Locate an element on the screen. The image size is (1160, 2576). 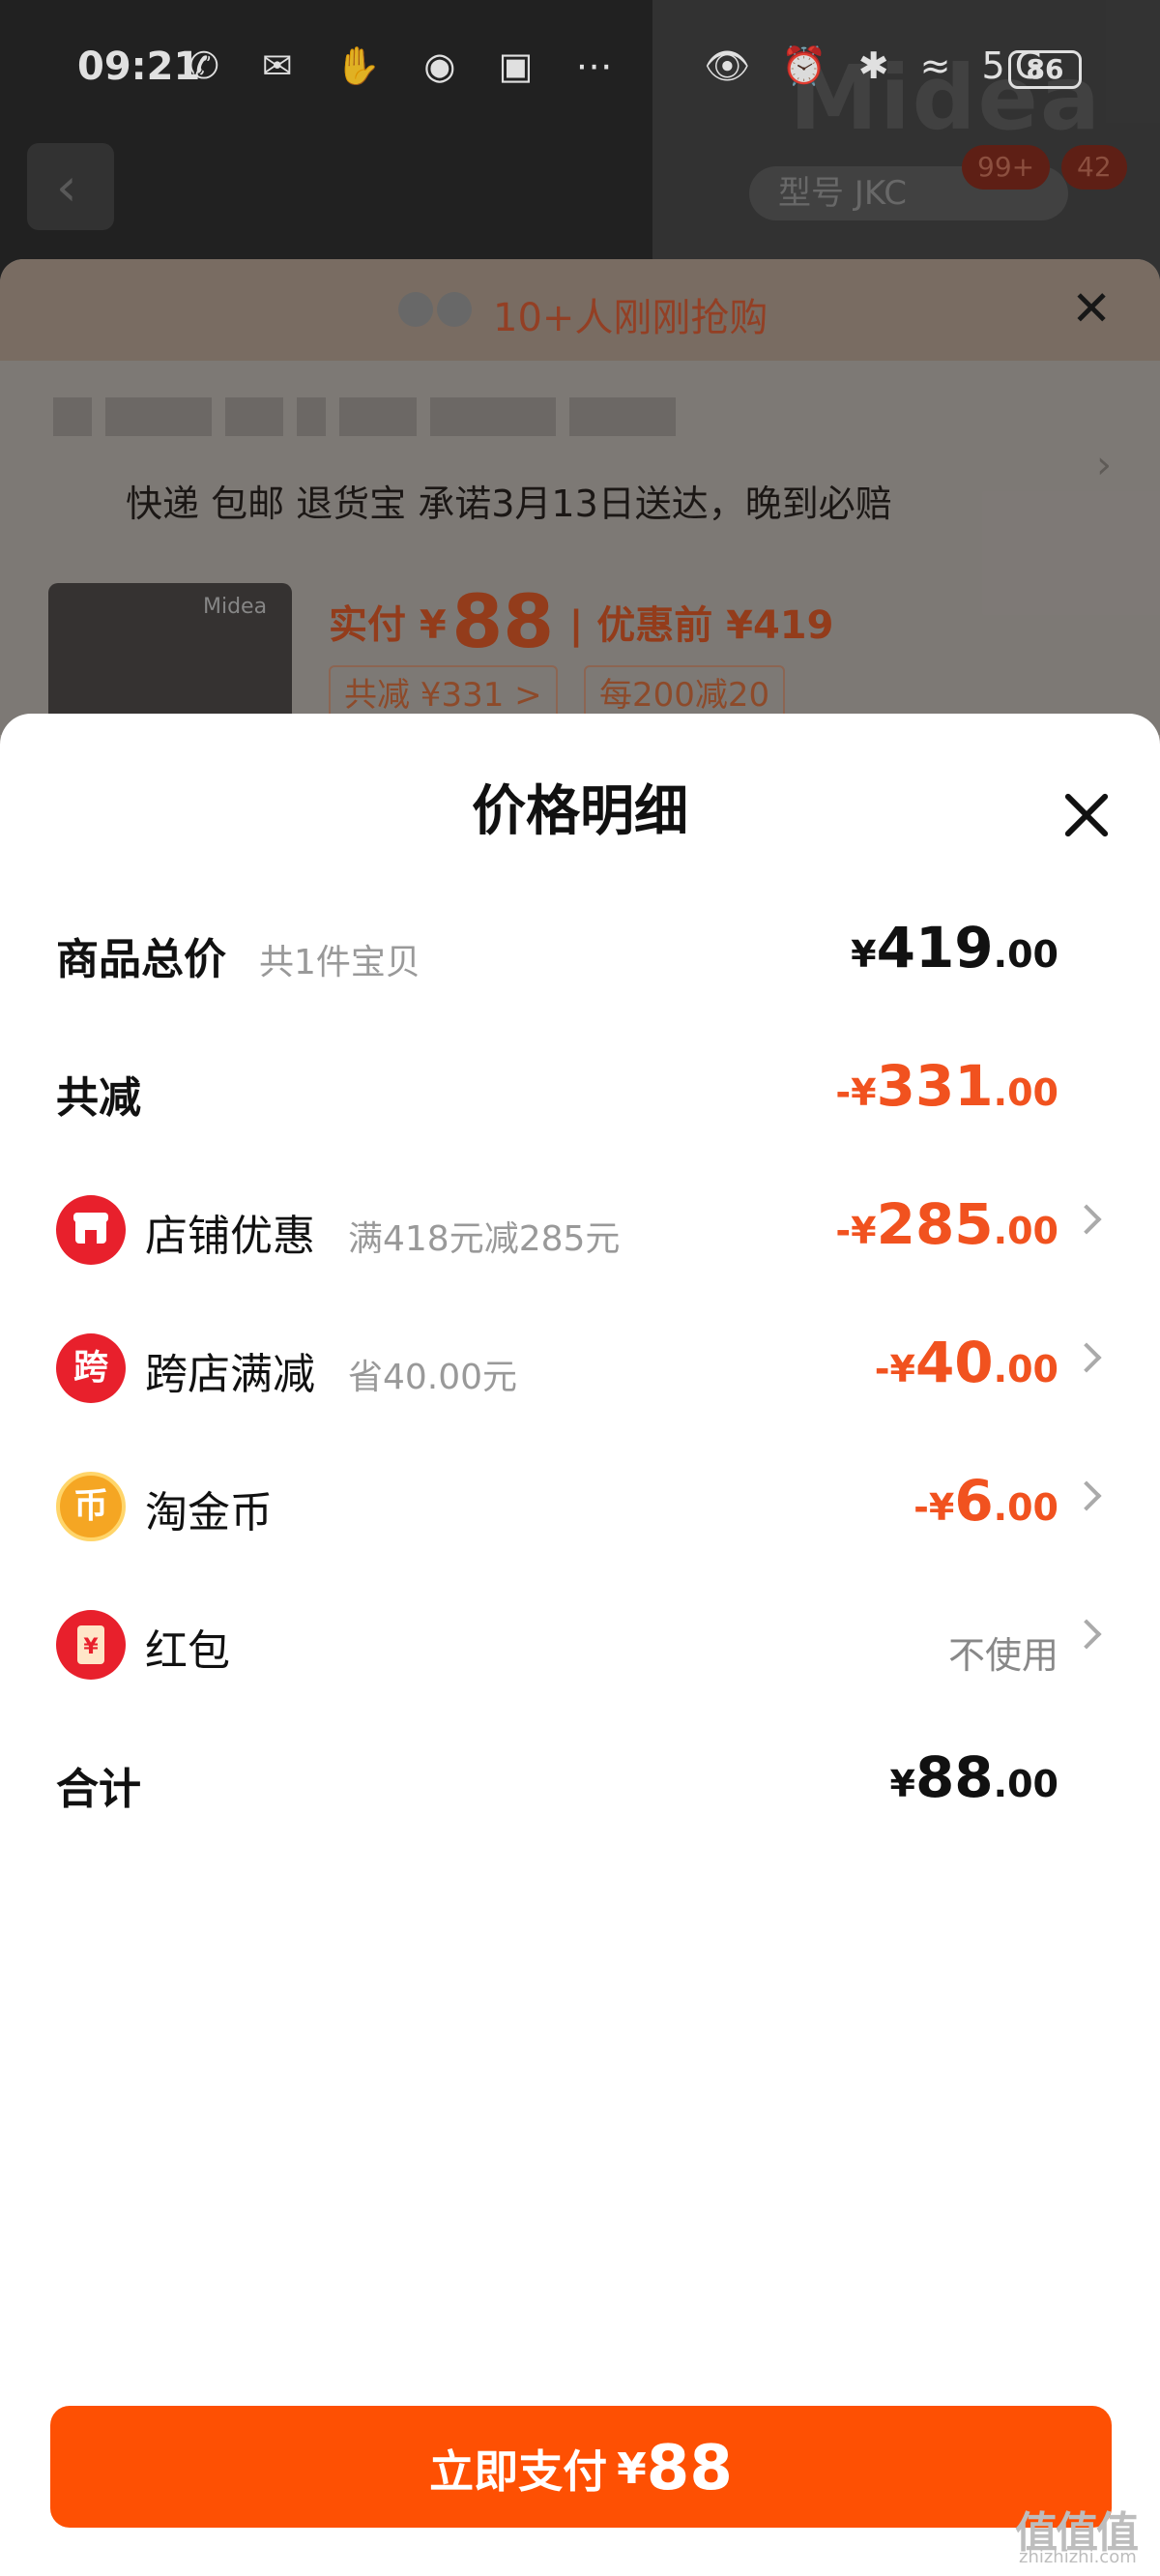
row-subtitle: 共1件宝贝 is located at coordinates (340, 962).